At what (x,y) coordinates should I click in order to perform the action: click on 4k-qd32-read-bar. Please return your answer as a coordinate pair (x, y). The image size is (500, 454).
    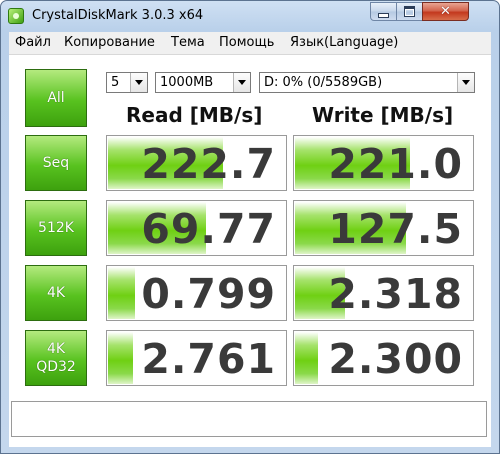
    Looking at the image, I should click on (121, 358).